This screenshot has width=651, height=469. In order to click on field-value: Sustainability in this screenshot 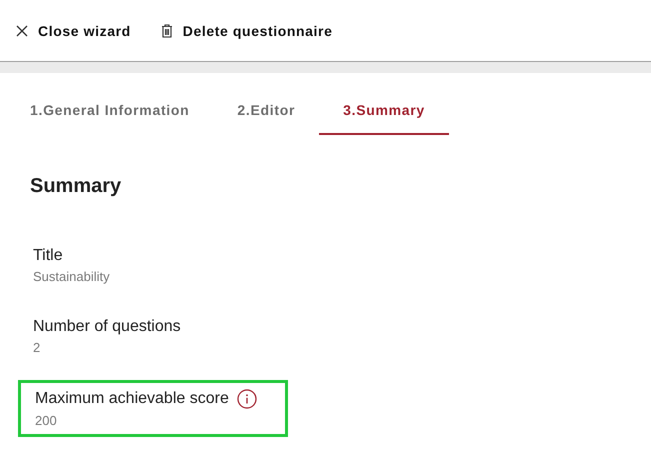, I will do `click(72, 276)`.